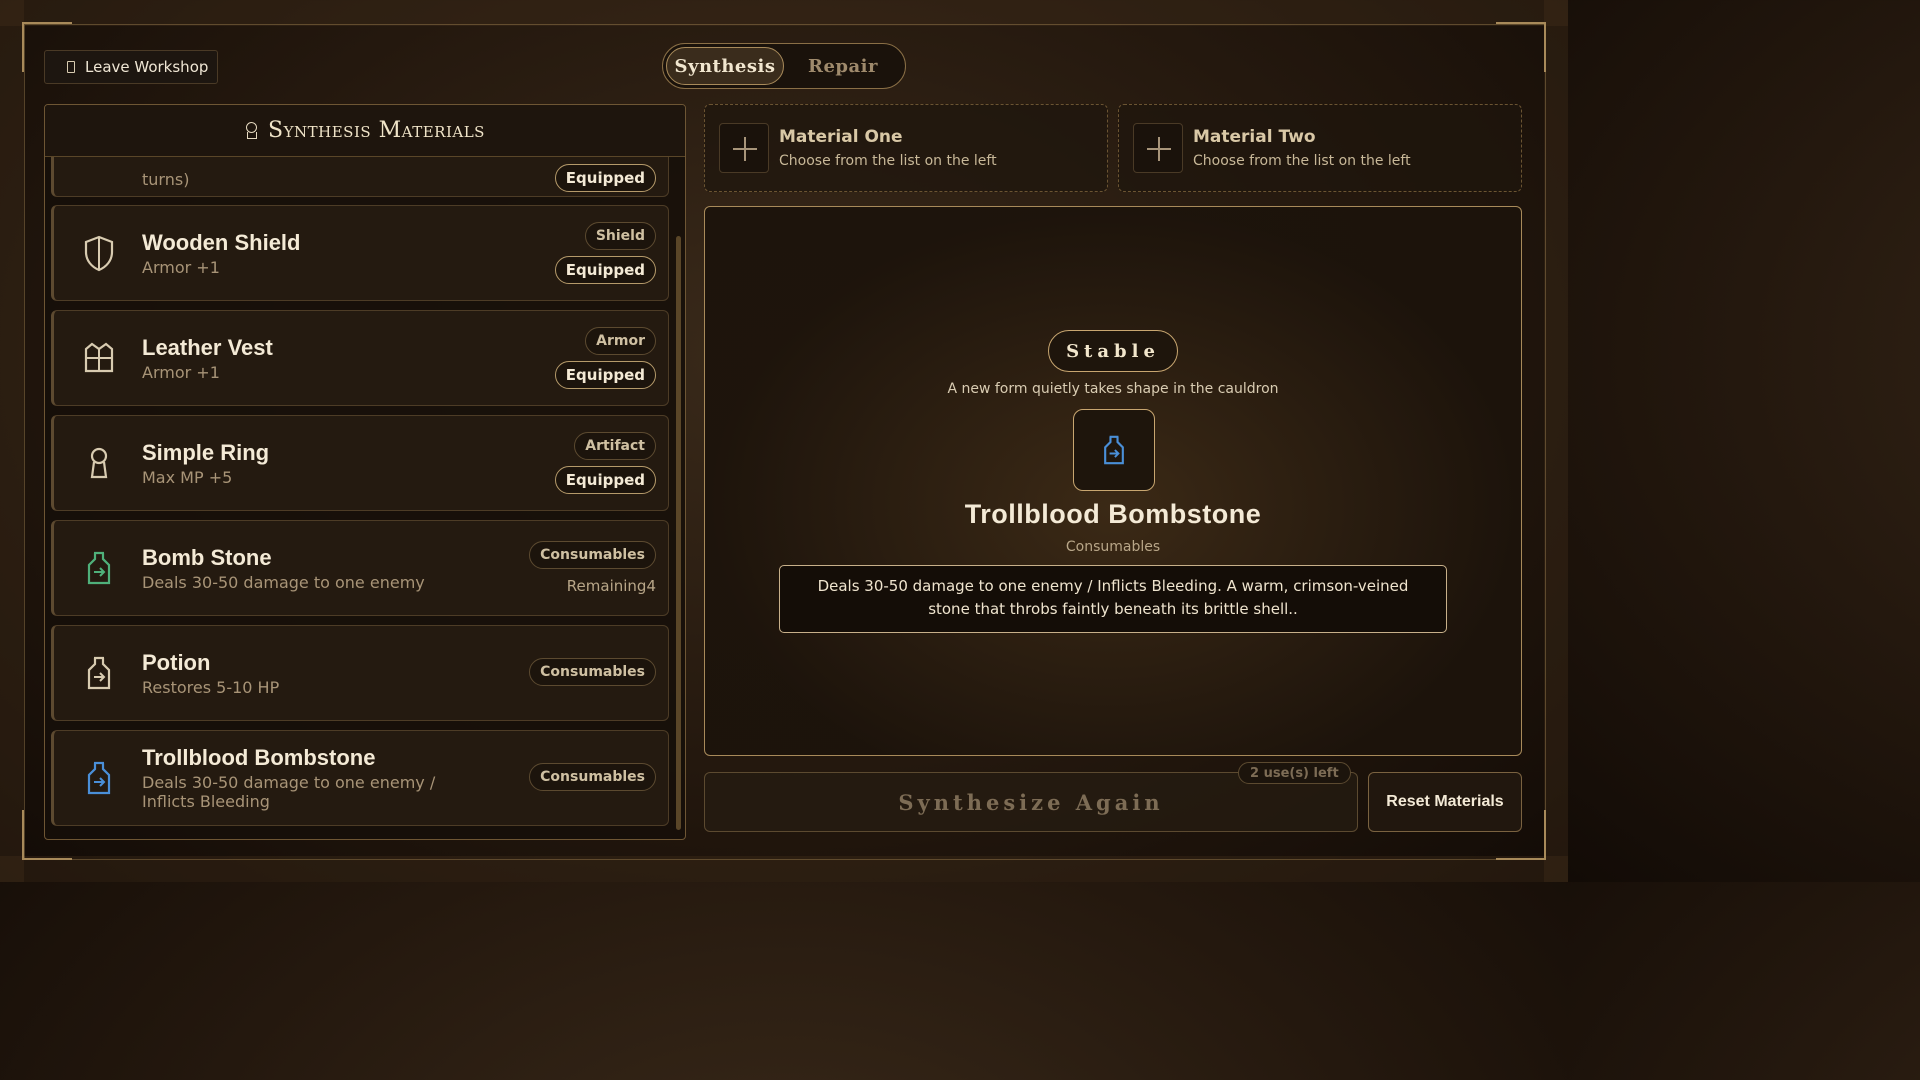 Image resolution: width=1920 pixels, height=1080 pixels. Describe the element at coordinates (206, 452) in the screenshot. I see `item-name: Simple Ring` at that location.